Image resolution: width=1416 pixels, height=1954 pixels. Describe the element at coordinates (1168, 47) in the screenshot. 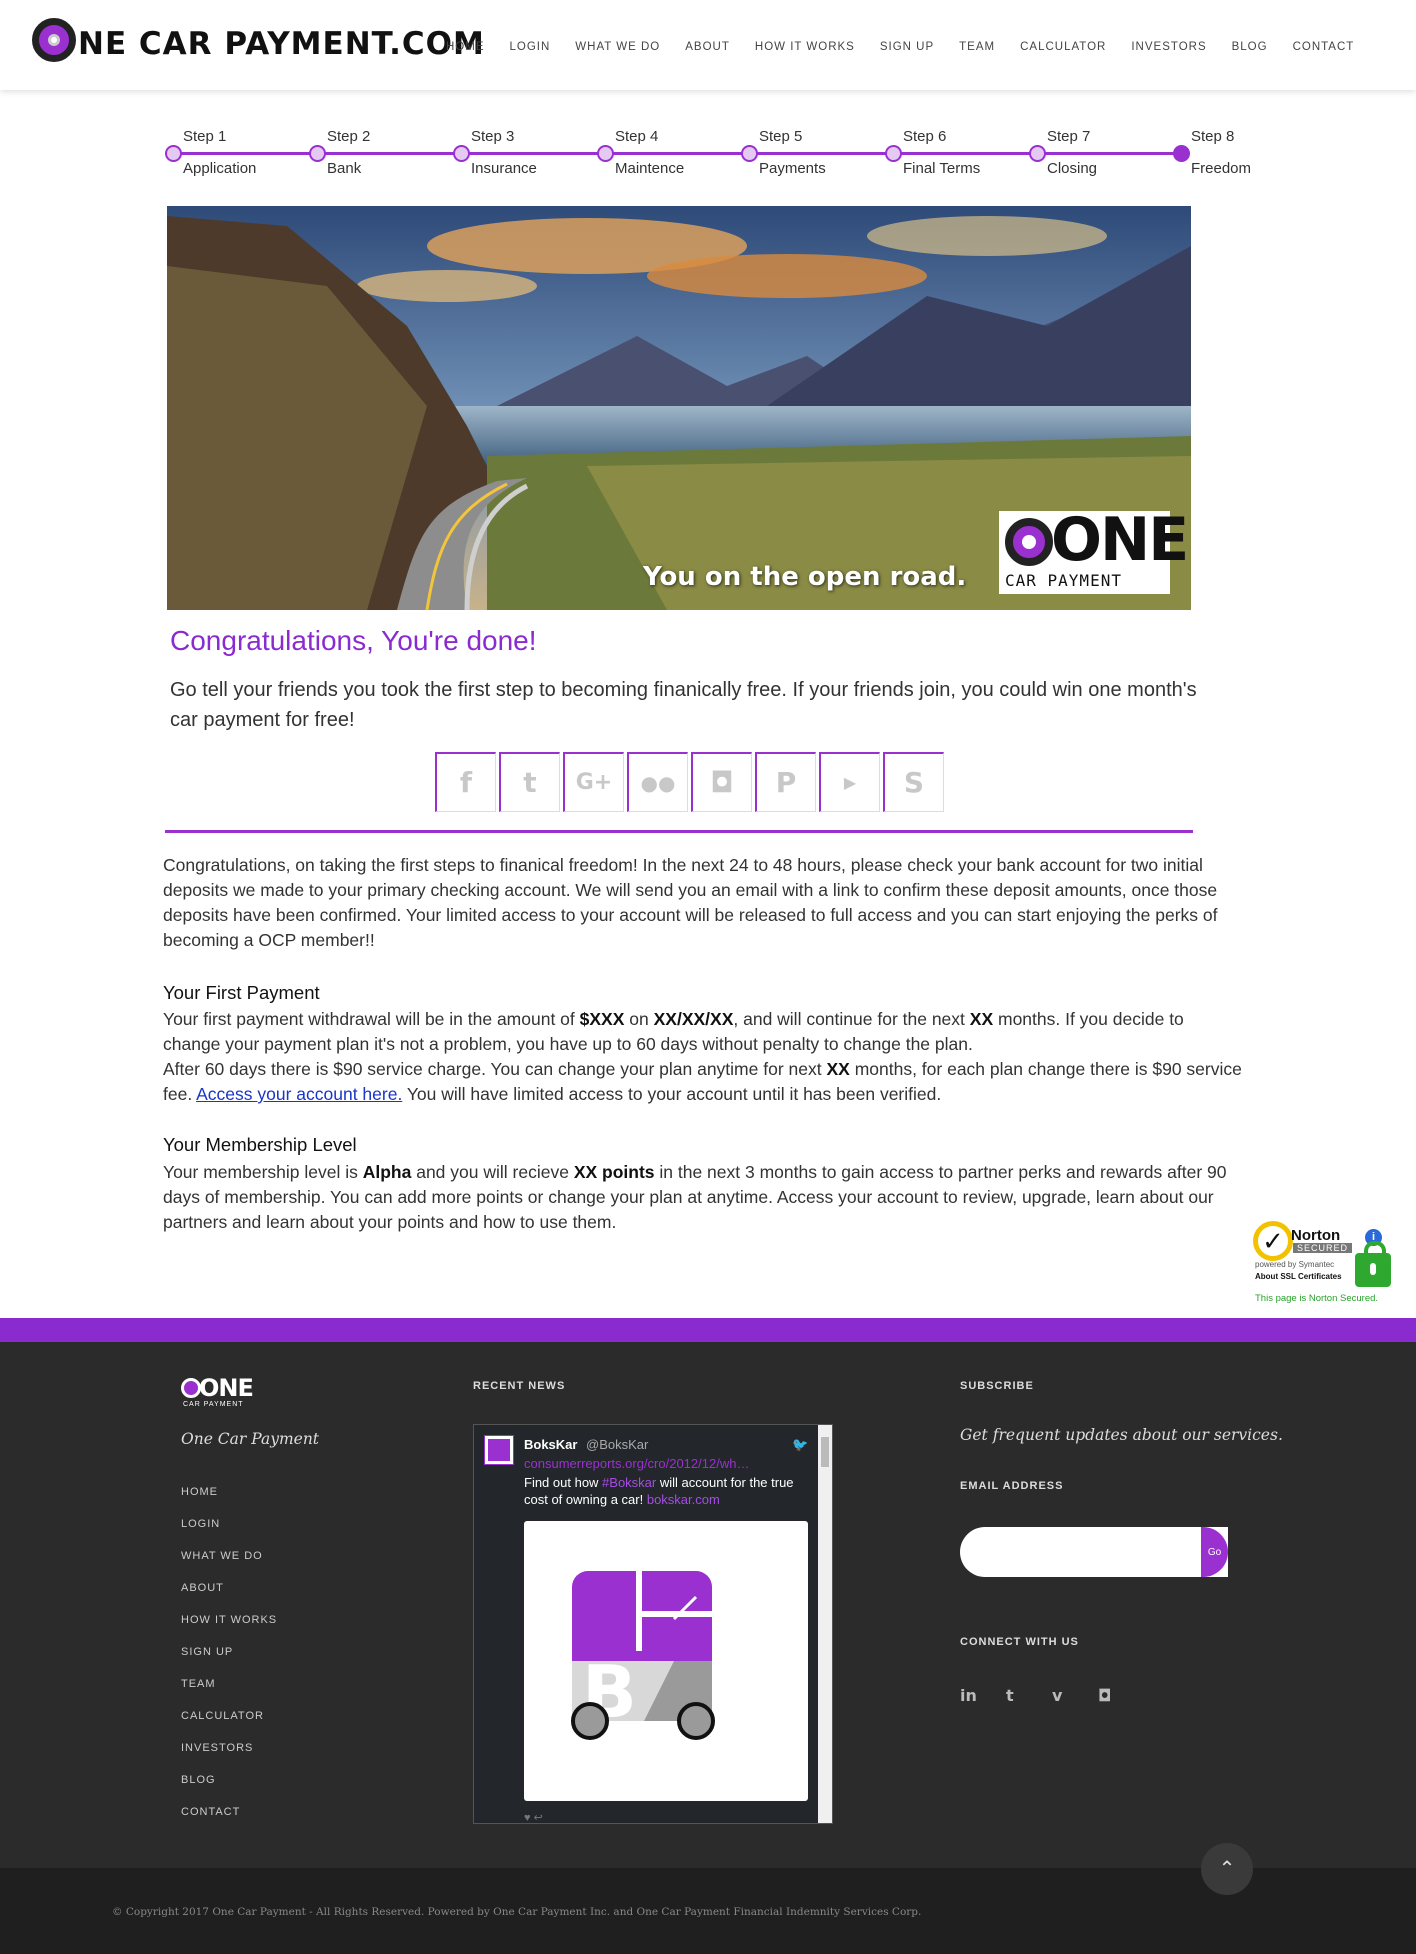

I see `nav-investors: INVESTORS` at that location.